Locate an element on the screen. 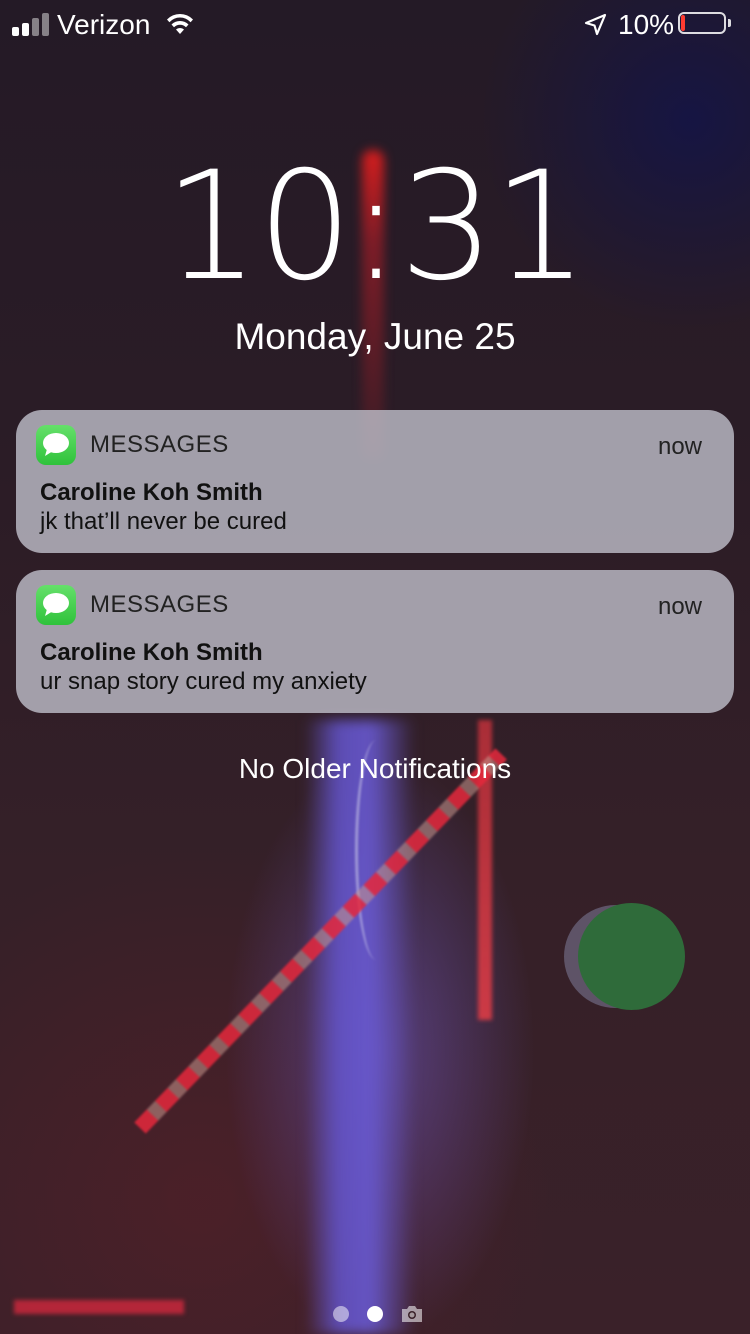 The width and height of the screenshot is (750, 1334). battery-level-fill is located at coordinates (683, 23).